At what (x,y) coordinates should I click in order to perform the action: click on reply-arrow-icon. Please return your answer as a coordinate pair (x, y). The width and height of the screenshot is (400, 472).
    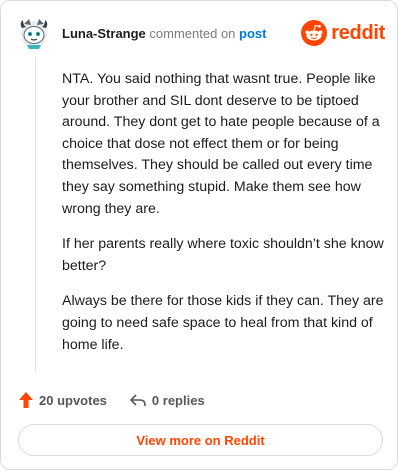
    Looking at the image, I should click on (138, 400).